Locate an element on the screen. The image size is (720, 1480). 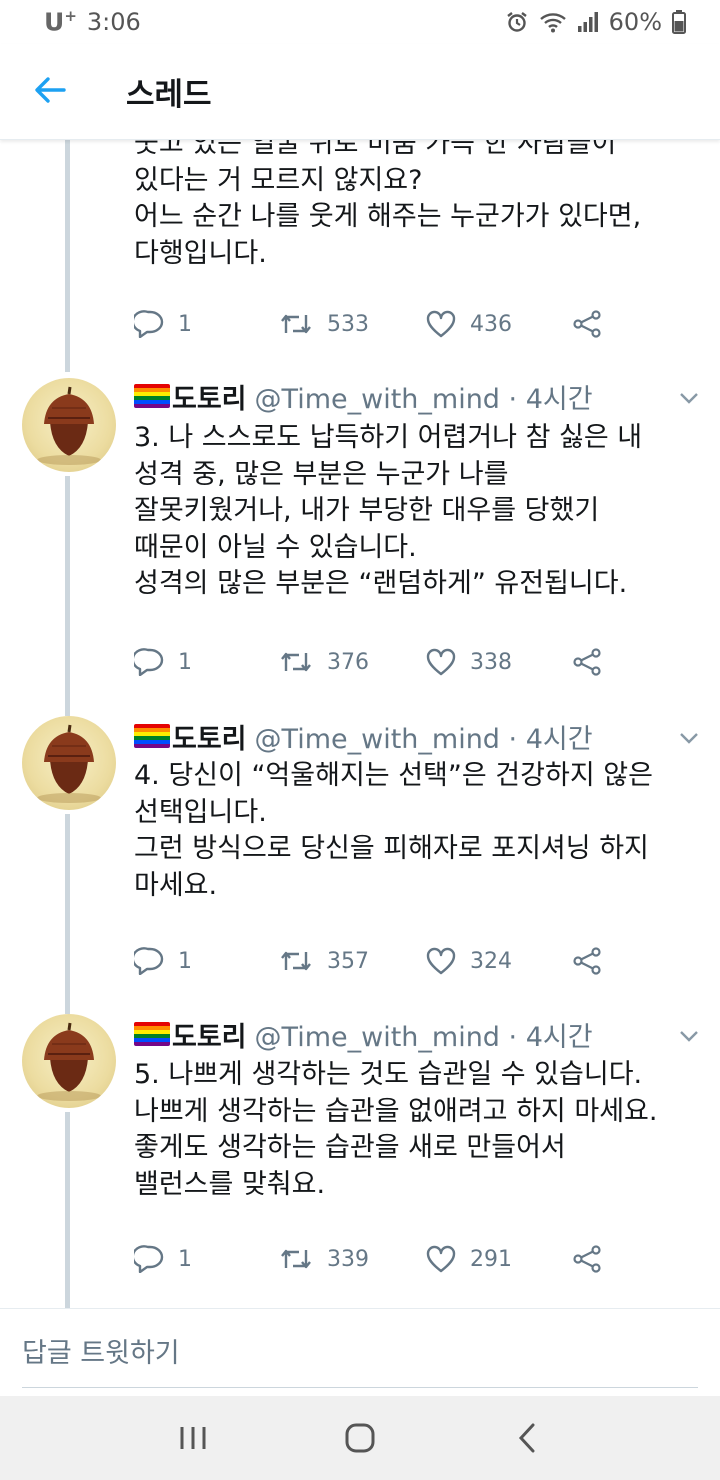
tweet-actions: 1 533 436 is located at coordinates (374, 324).